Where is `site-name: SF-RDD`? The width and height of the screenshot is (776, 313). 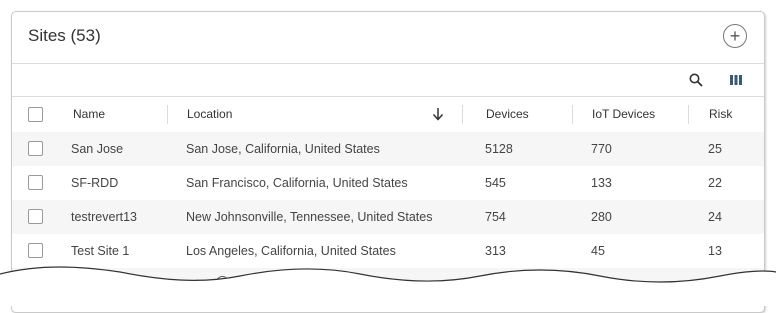 site-name: SF-RDD is located at coordinates (94, 183).